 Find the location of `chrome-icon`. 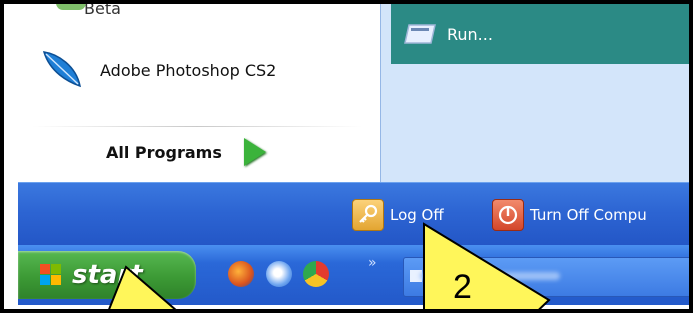

chrome-icon is located at coordinates (316, 274).